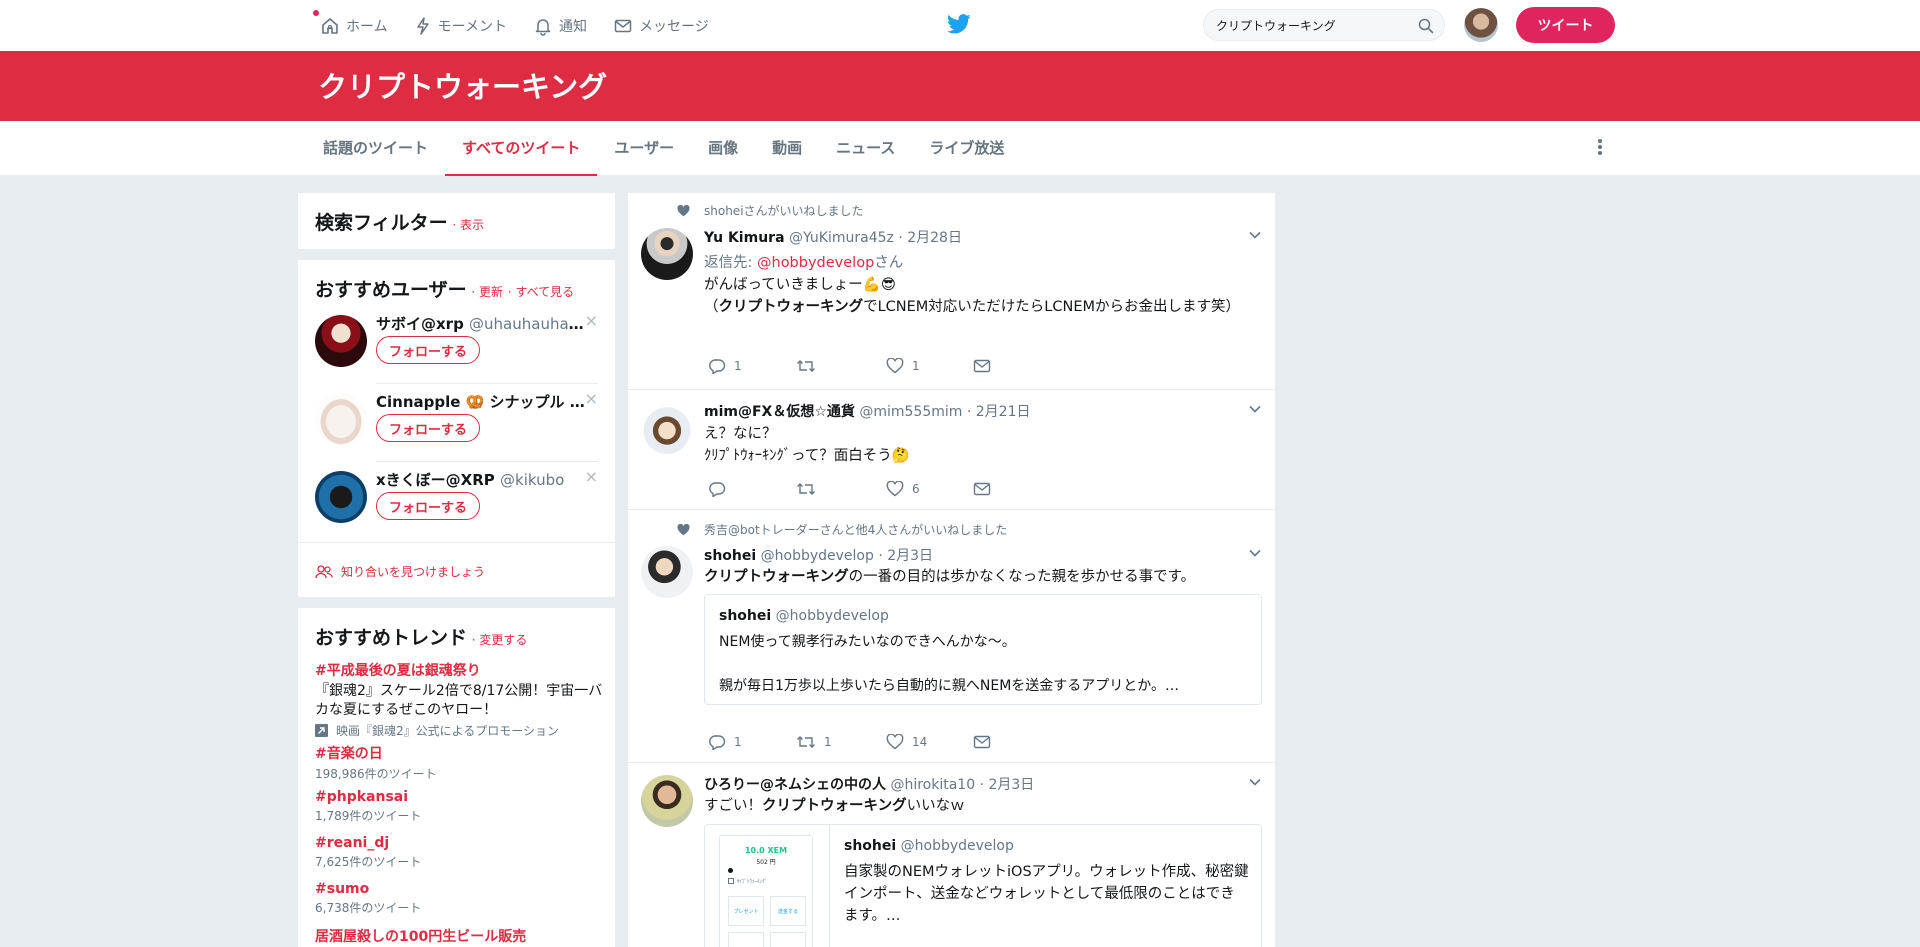 This screenshot has height=947, width=1920. Describe the element at coordinates (779, 412) in the screenshot. I see `author-name: mim@FX＆仮想☆通貨` at that location.